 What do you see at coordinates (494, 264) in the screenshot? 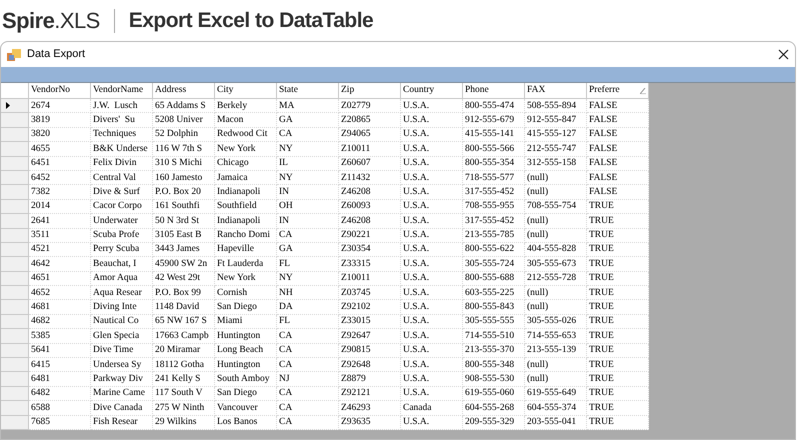
I see `table-cell: 305-555-724` at bounding box center [494, 264].